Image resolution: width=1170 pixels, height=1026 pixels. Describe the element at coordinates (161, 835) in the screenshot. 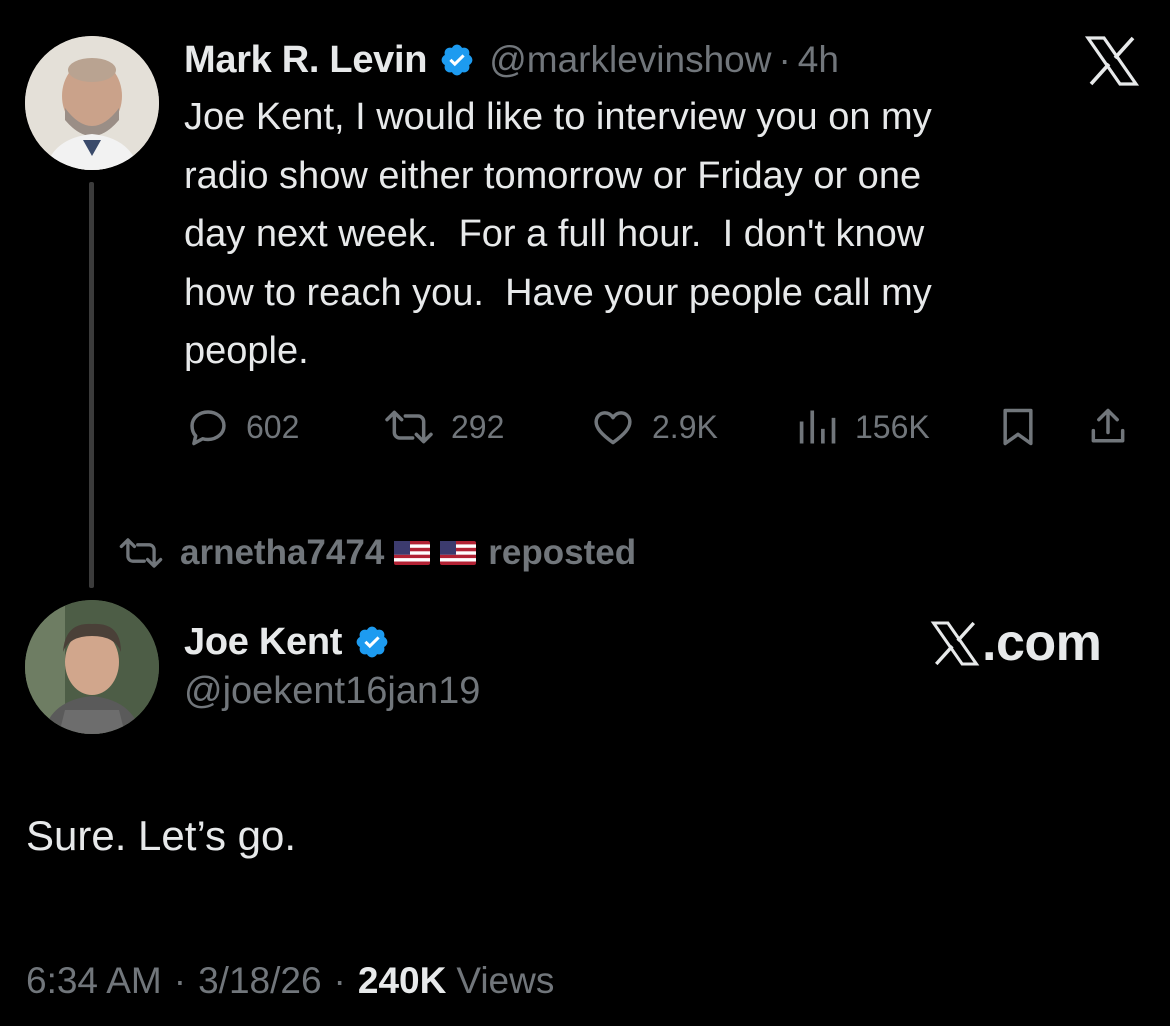

I see `reply-body-text: Sure. Let’s go.` at that location.